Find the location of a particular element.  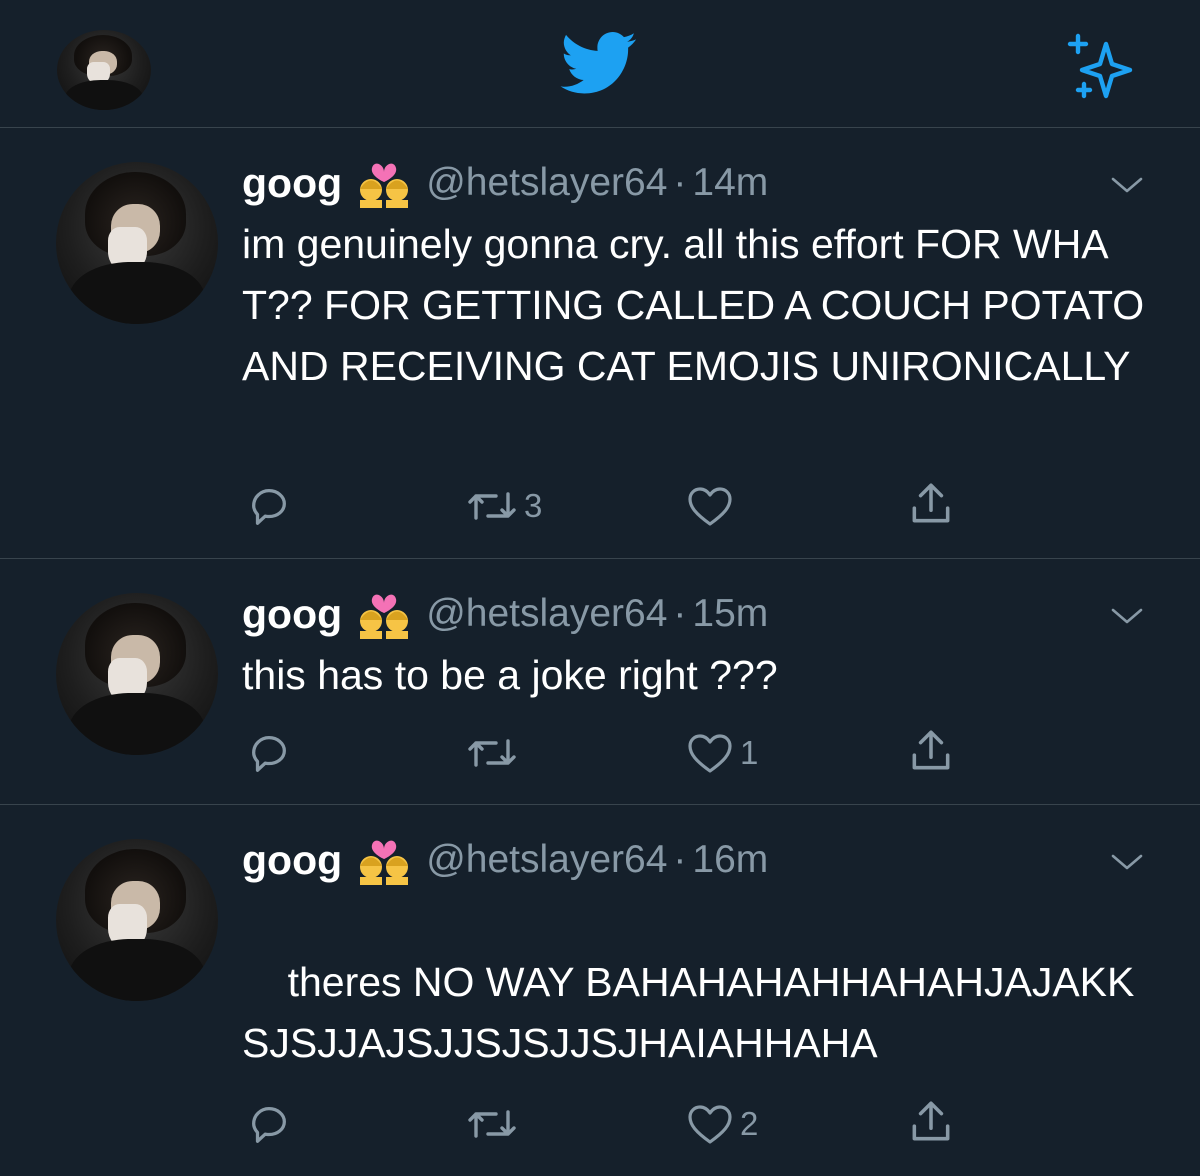

tweet-header: goog @hetslayer64 · 14m is located at coordinates (505, 183).